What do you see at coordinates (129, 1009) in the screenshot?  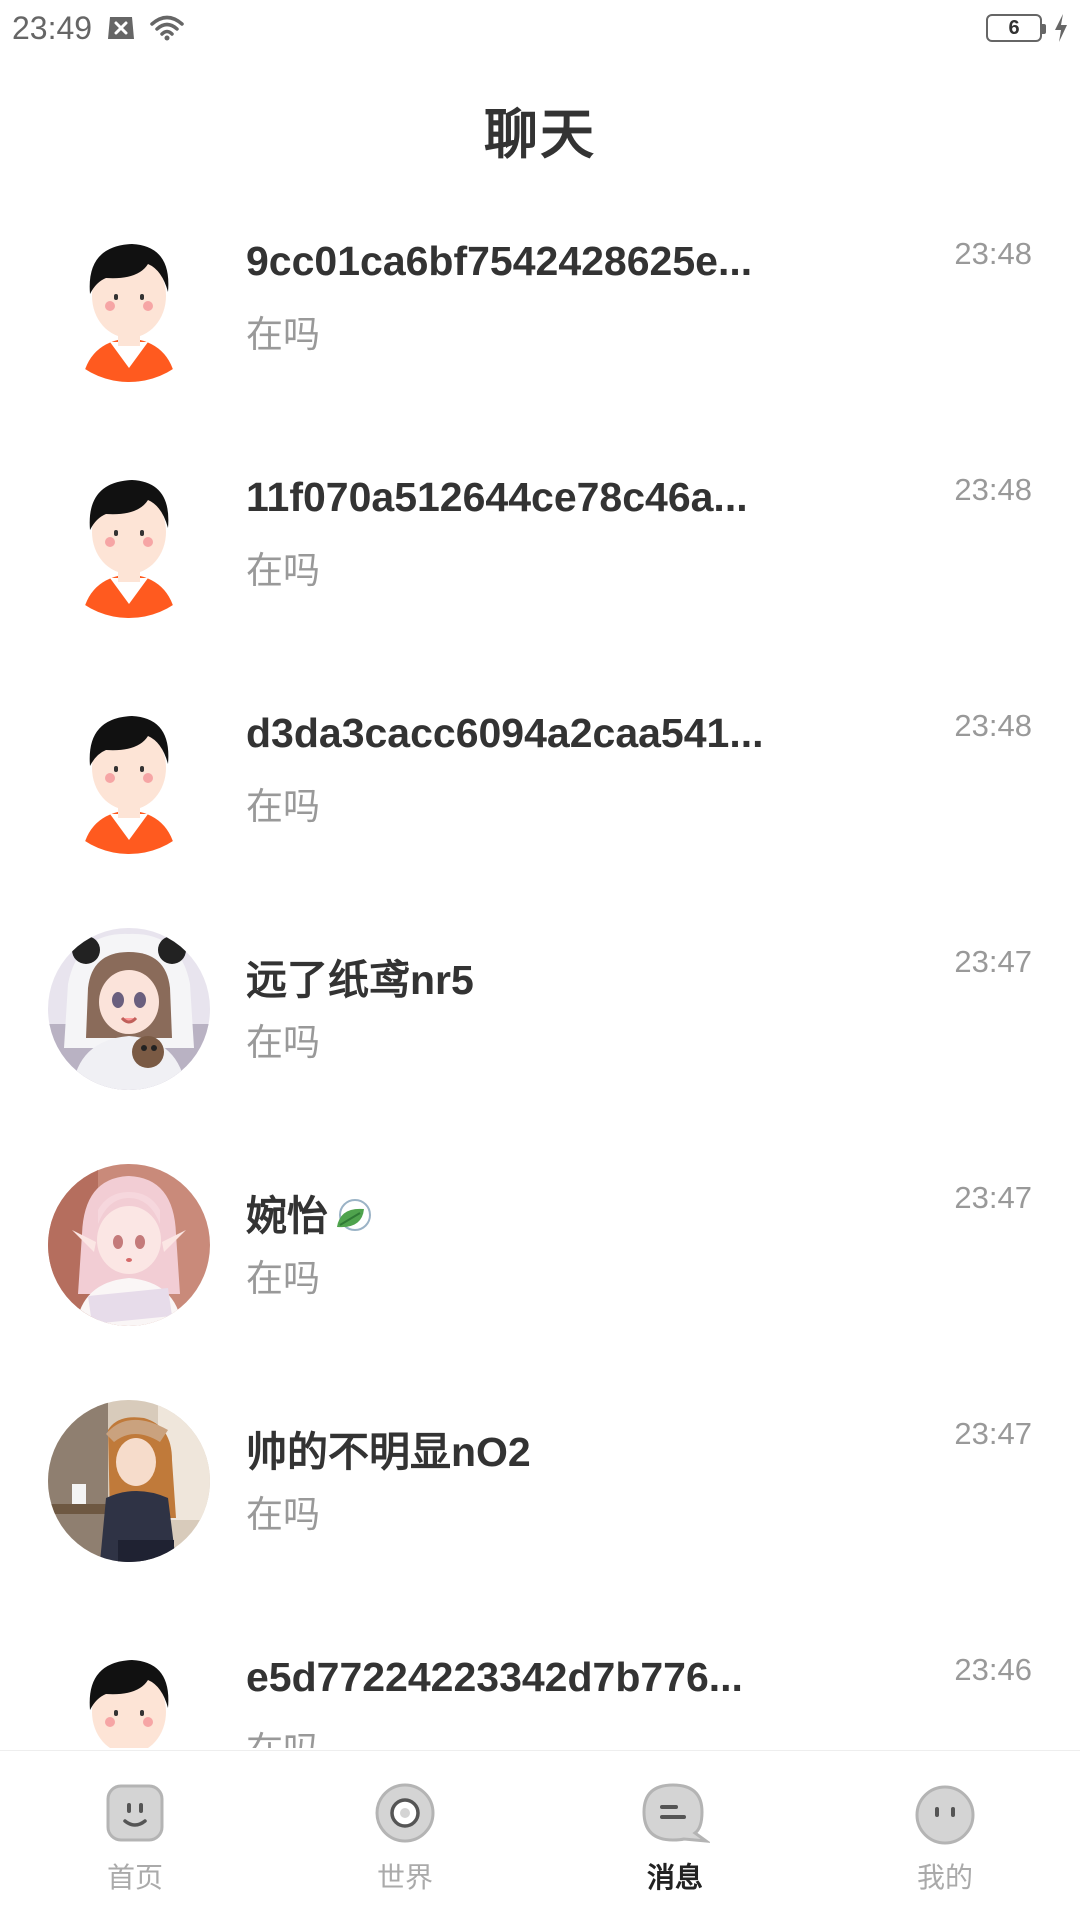 I see `anime-girl-panda-hood-avatar` at bounding box center [129, 1009].